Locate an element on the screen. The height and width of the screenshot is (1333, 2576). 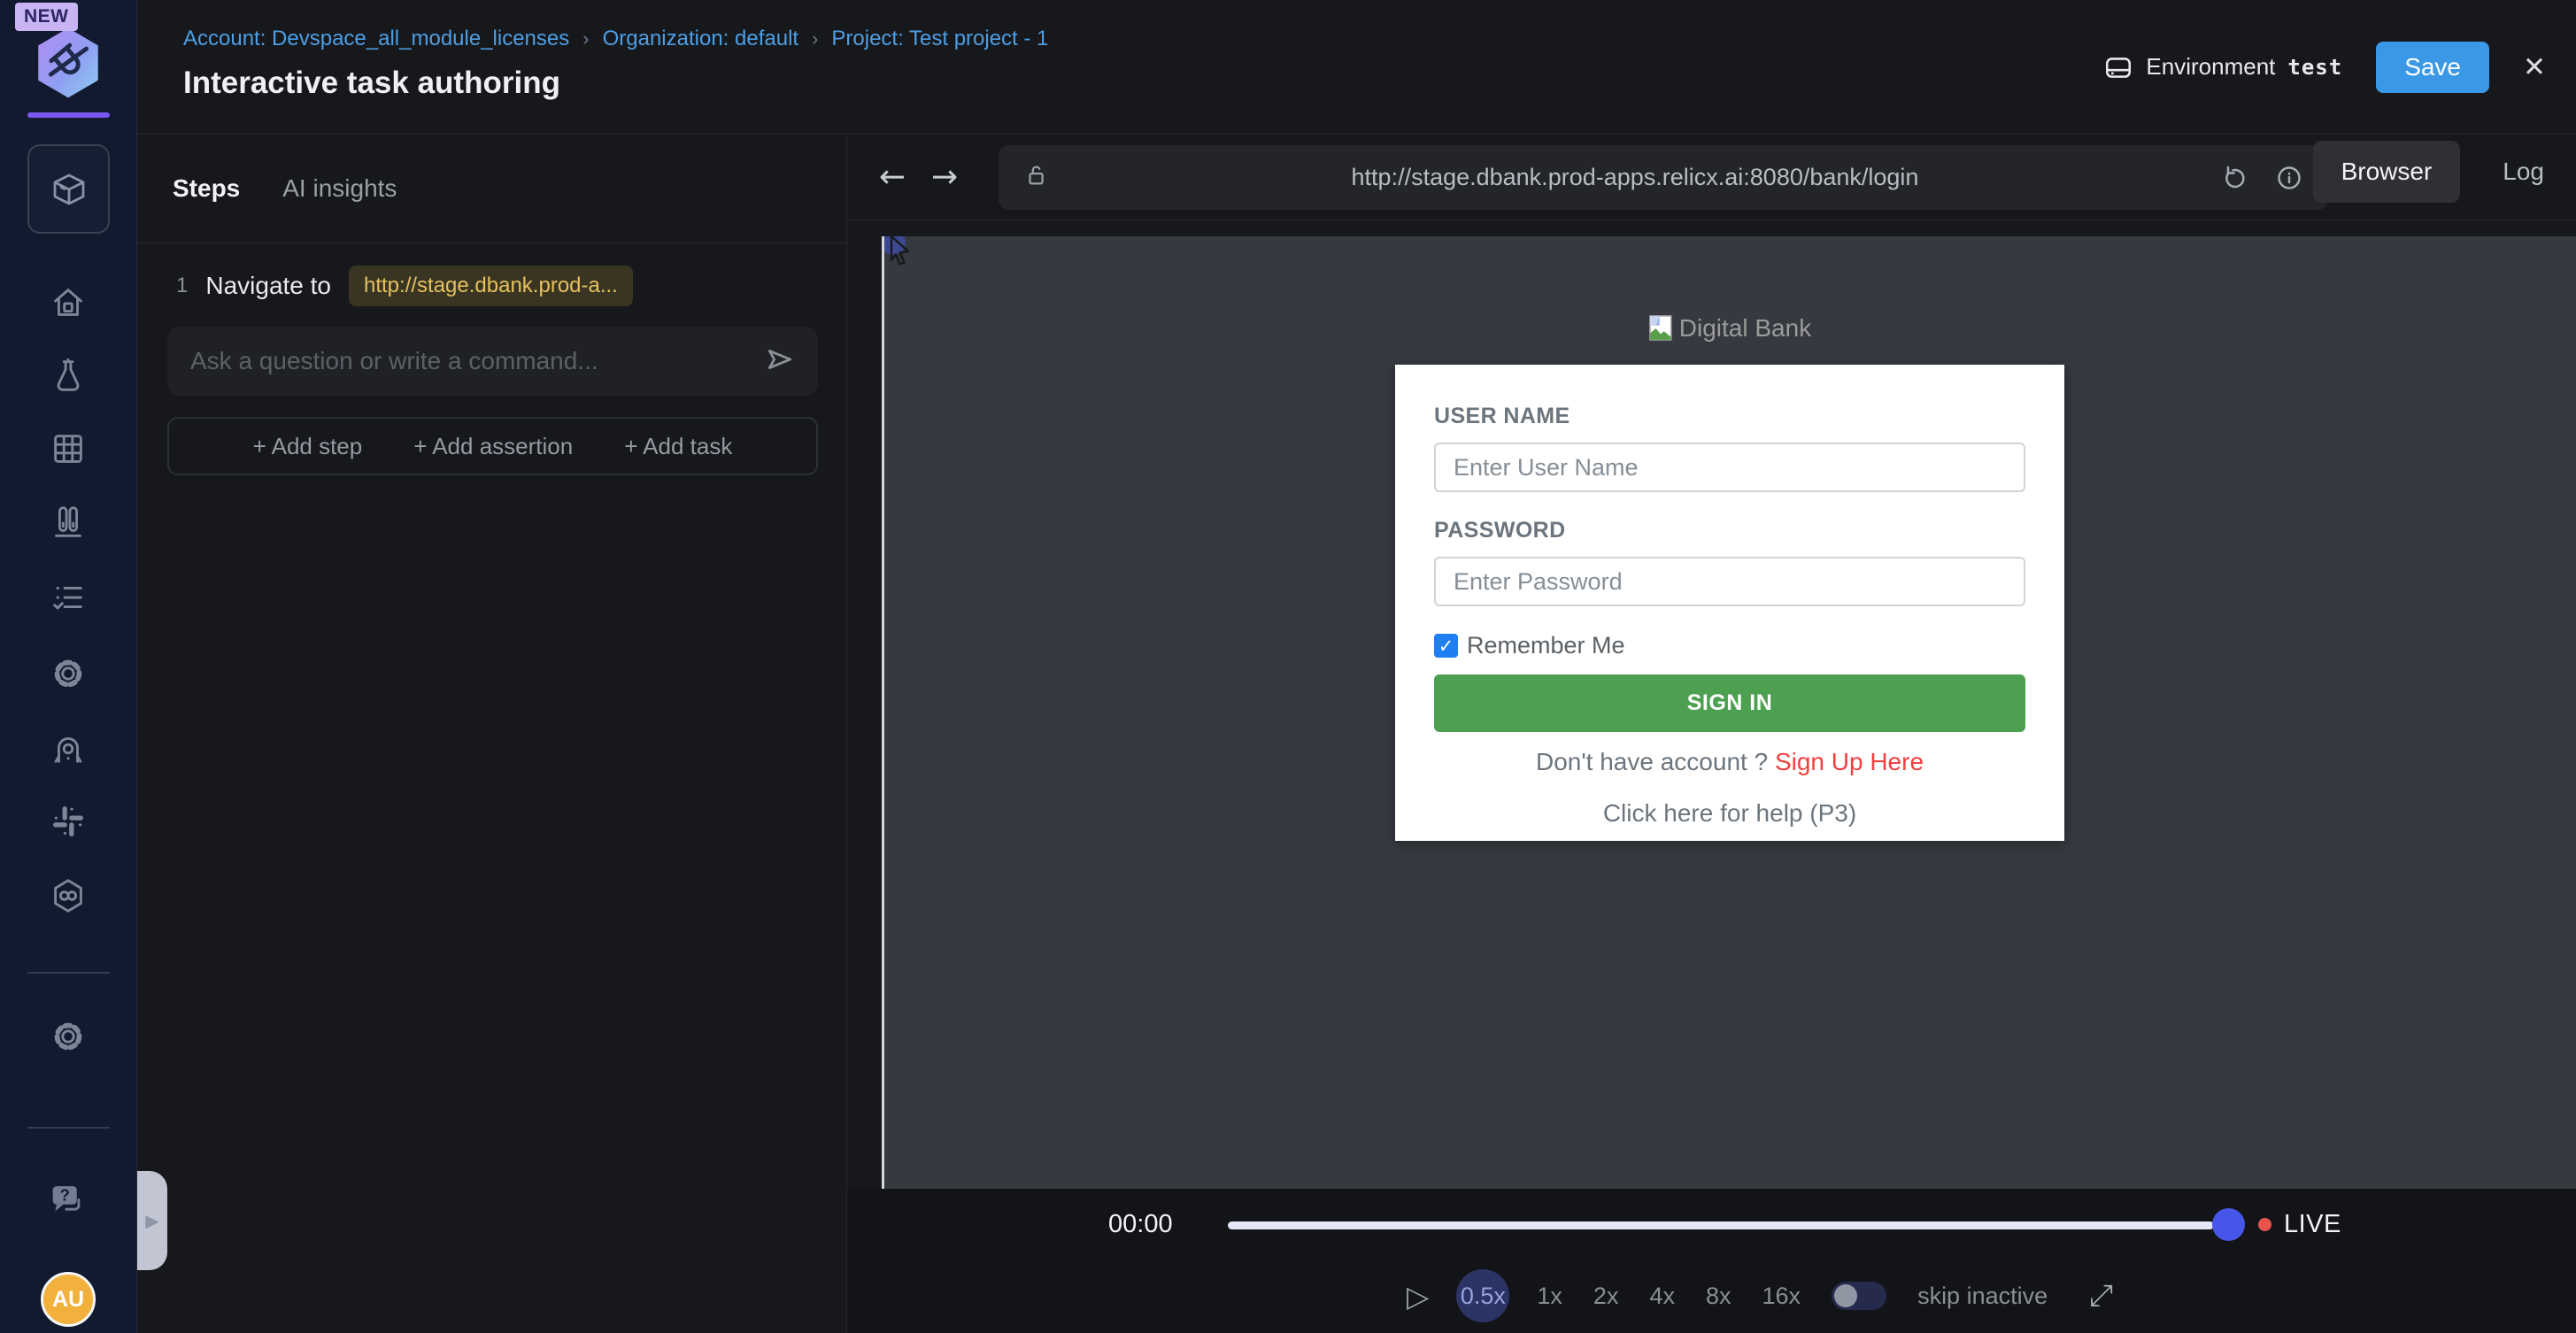
step-add-actions: + Add step + Add assertion + Add task is located at coordinates (492, 446).